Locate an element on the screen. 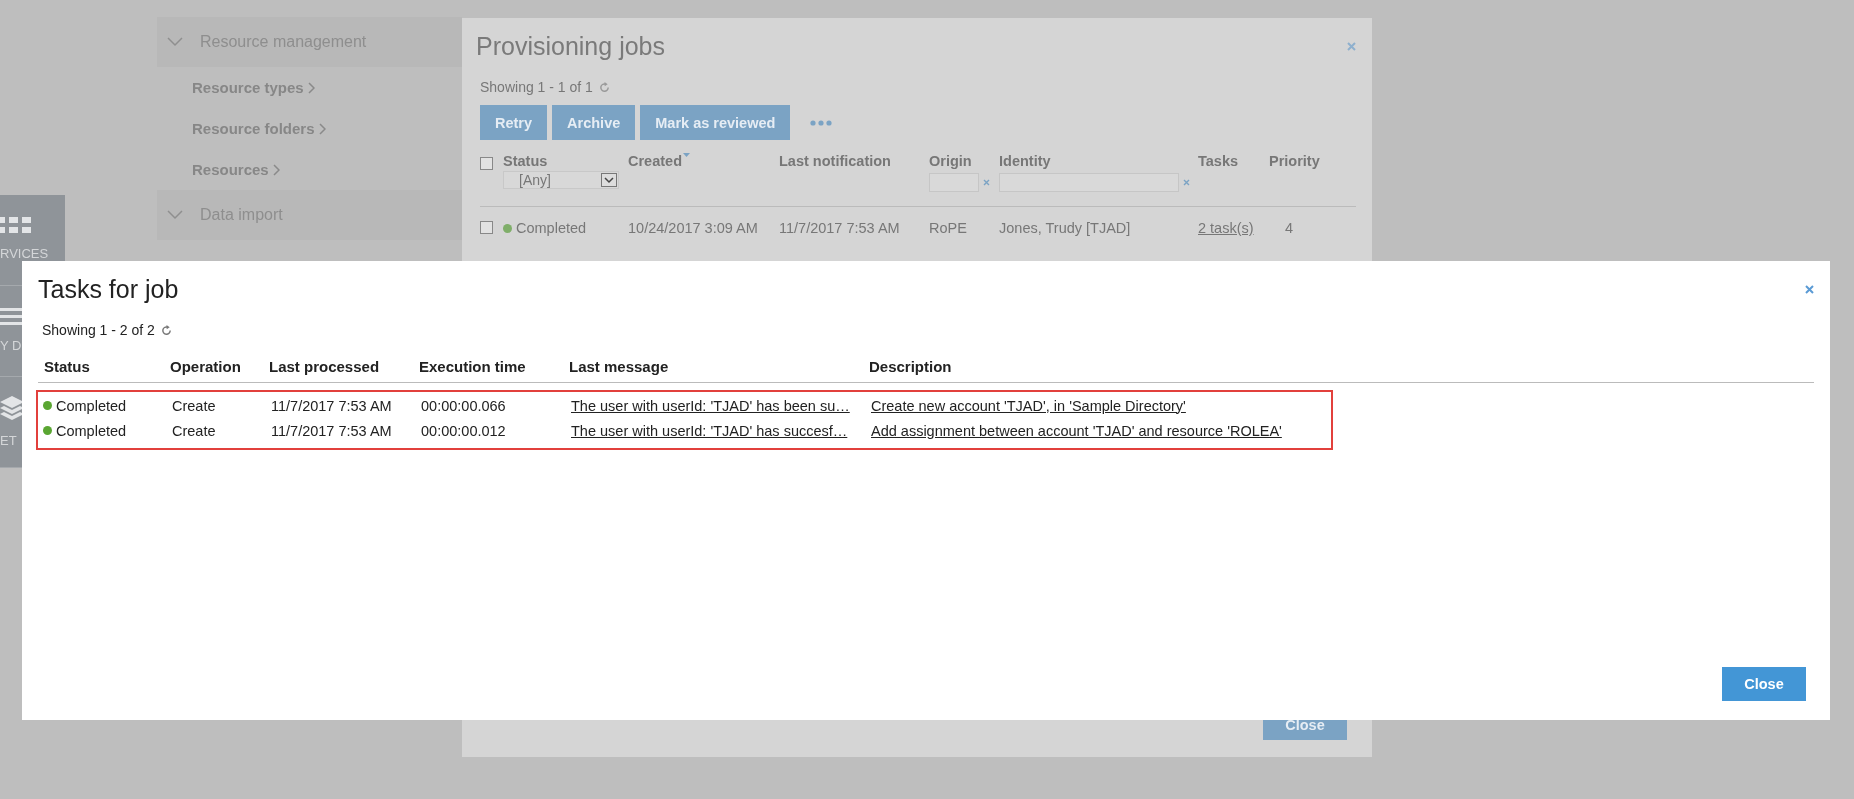 This screenshot has width=1854, height=799. rail-label: ET is located at coordinates (8, 441).